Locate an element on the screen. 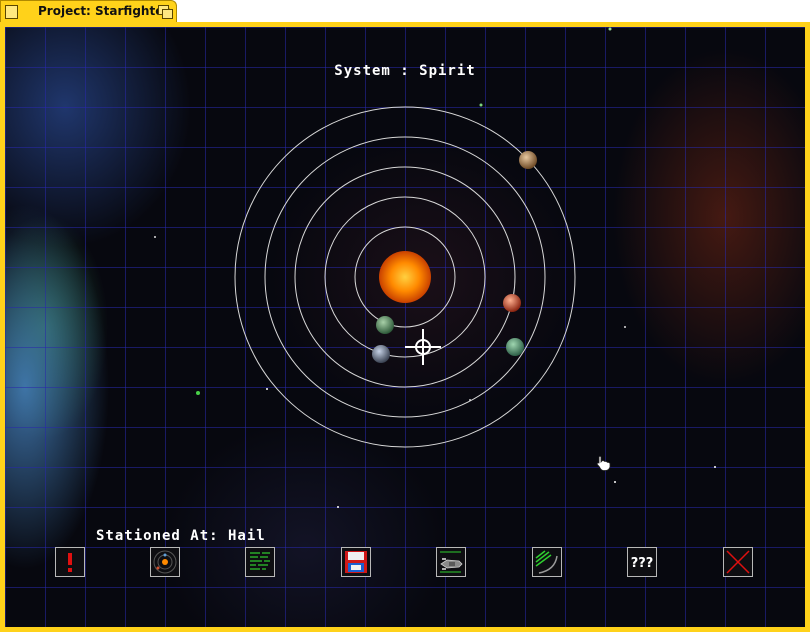  weapons-button is located at coordinates (547, 562).